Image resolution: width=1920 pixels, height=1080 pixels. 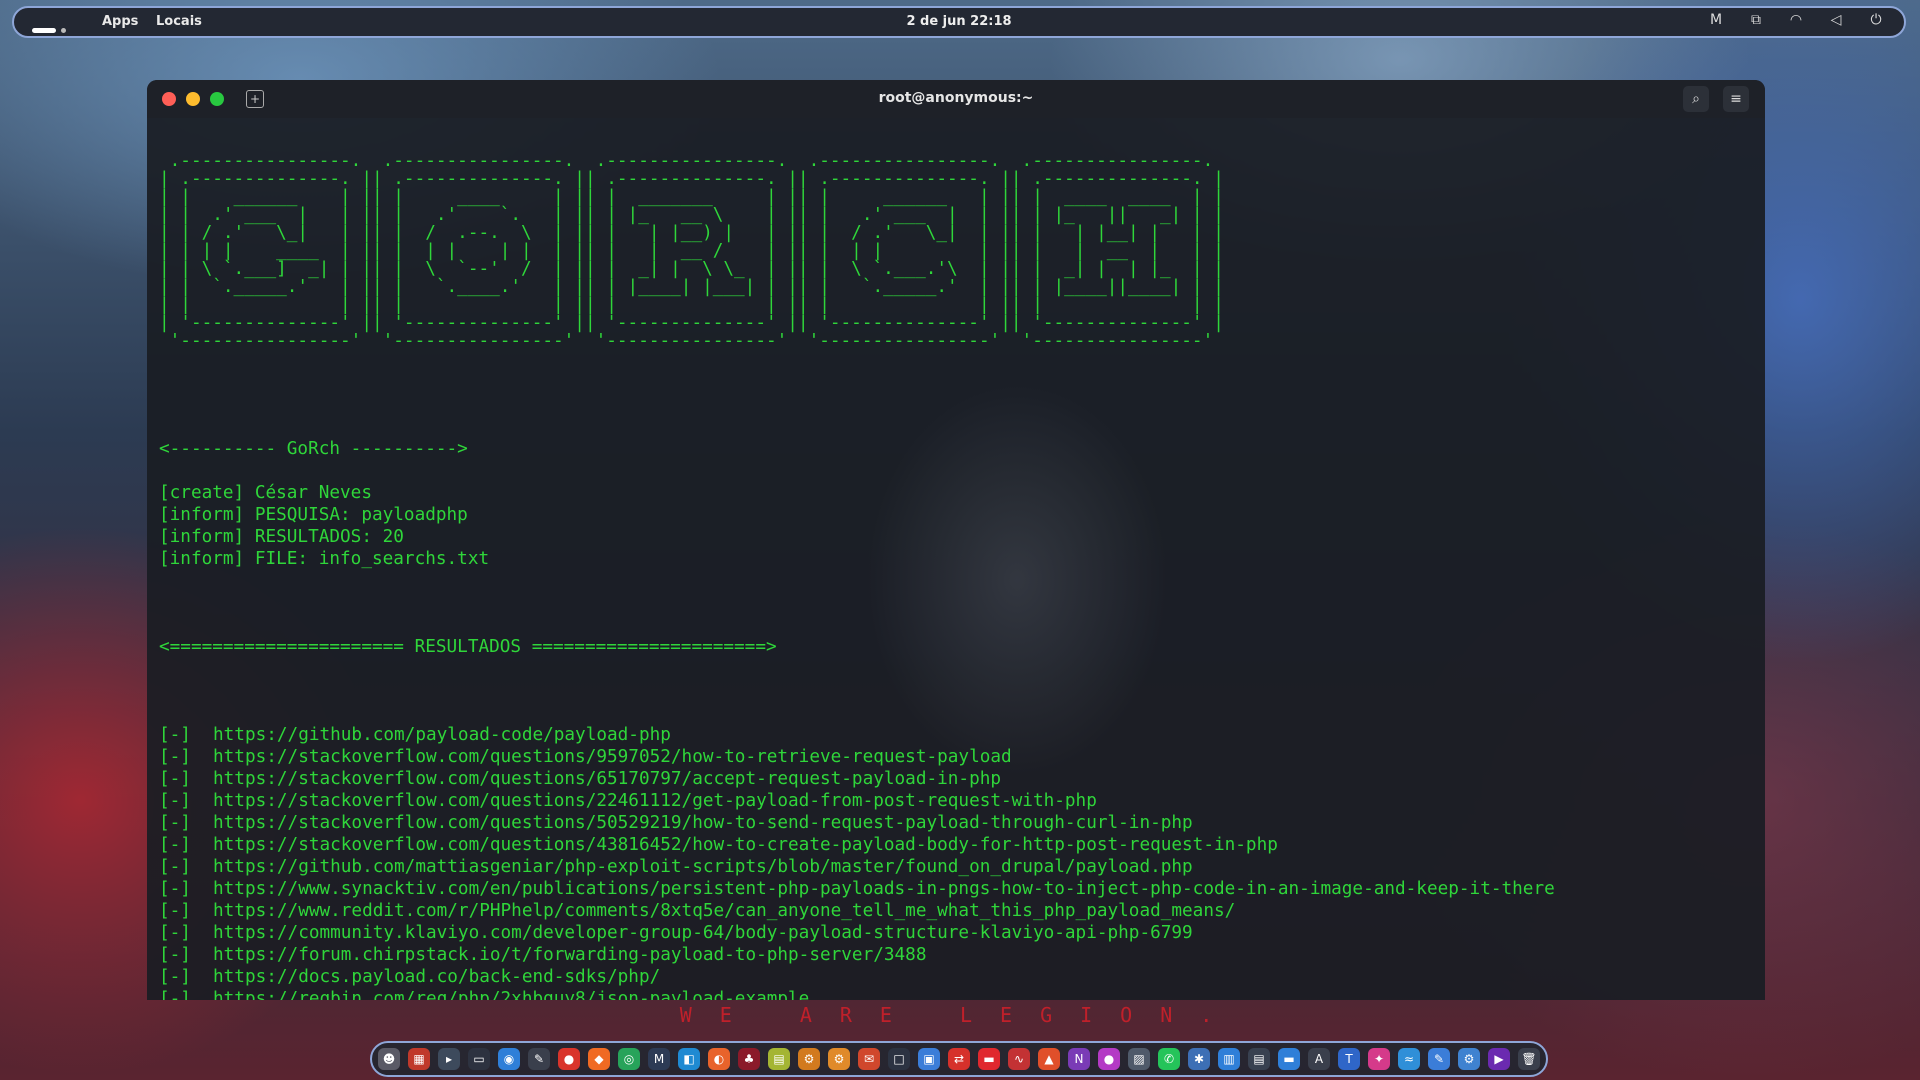 I want to click on pdf-icon: ▬, so click(x=989, y=1059).